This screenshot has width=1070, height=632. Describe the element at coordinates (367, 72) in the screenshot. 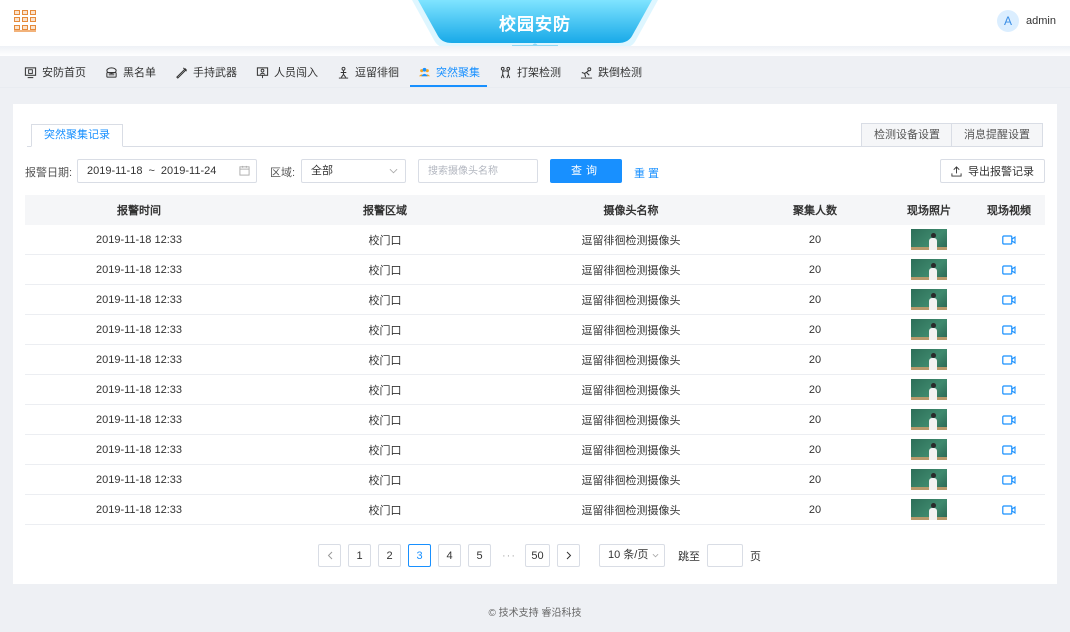

I see `nav-item-loiter: 逗留徘徊` at that location.